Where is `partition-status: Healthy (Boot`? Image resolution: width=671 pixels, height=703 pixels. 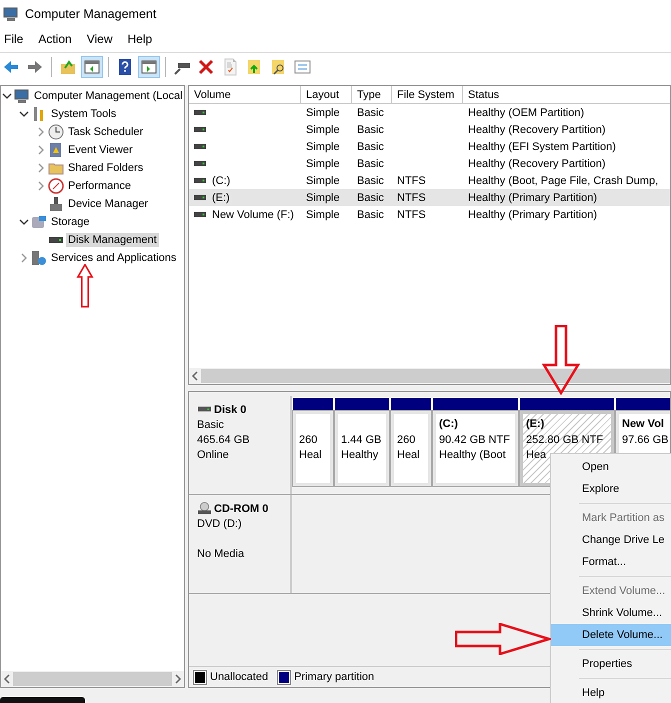 partition-status: Healthy (Boot is located at coordinates (473, 455).